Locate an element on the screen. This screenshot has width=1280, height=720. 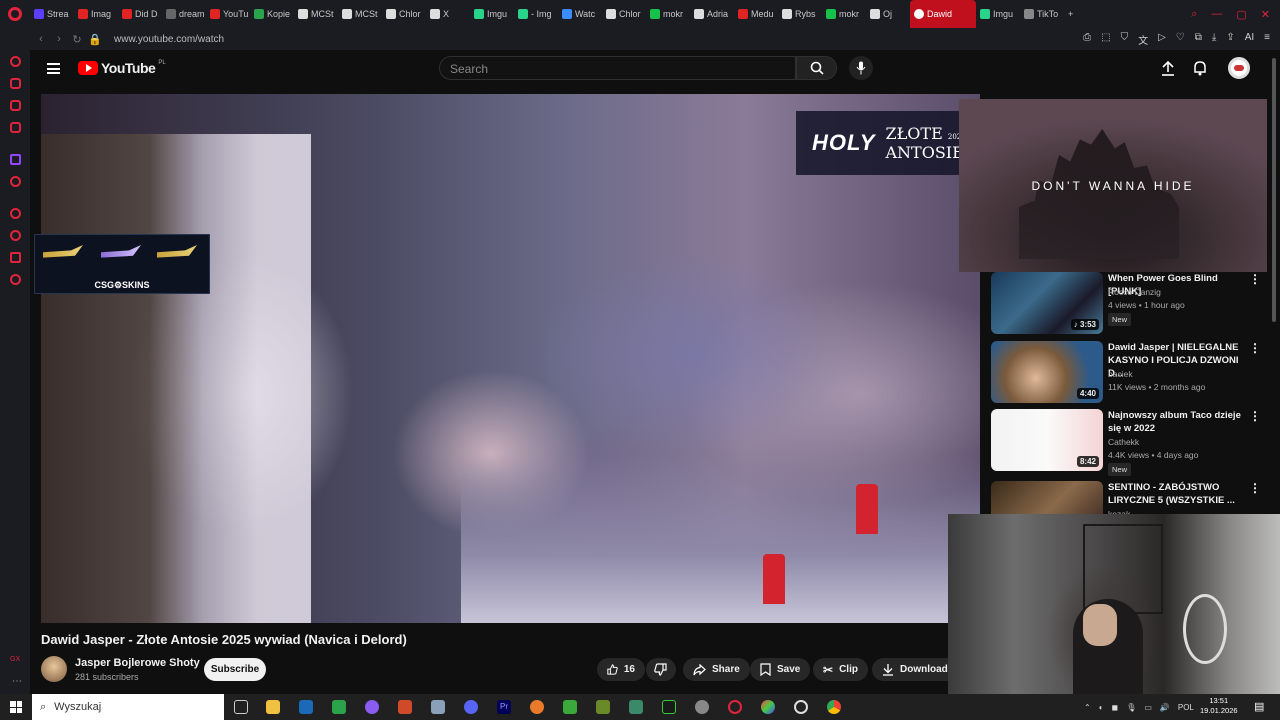
menu-icon: ≡ is located at coordinates (1267, 39).